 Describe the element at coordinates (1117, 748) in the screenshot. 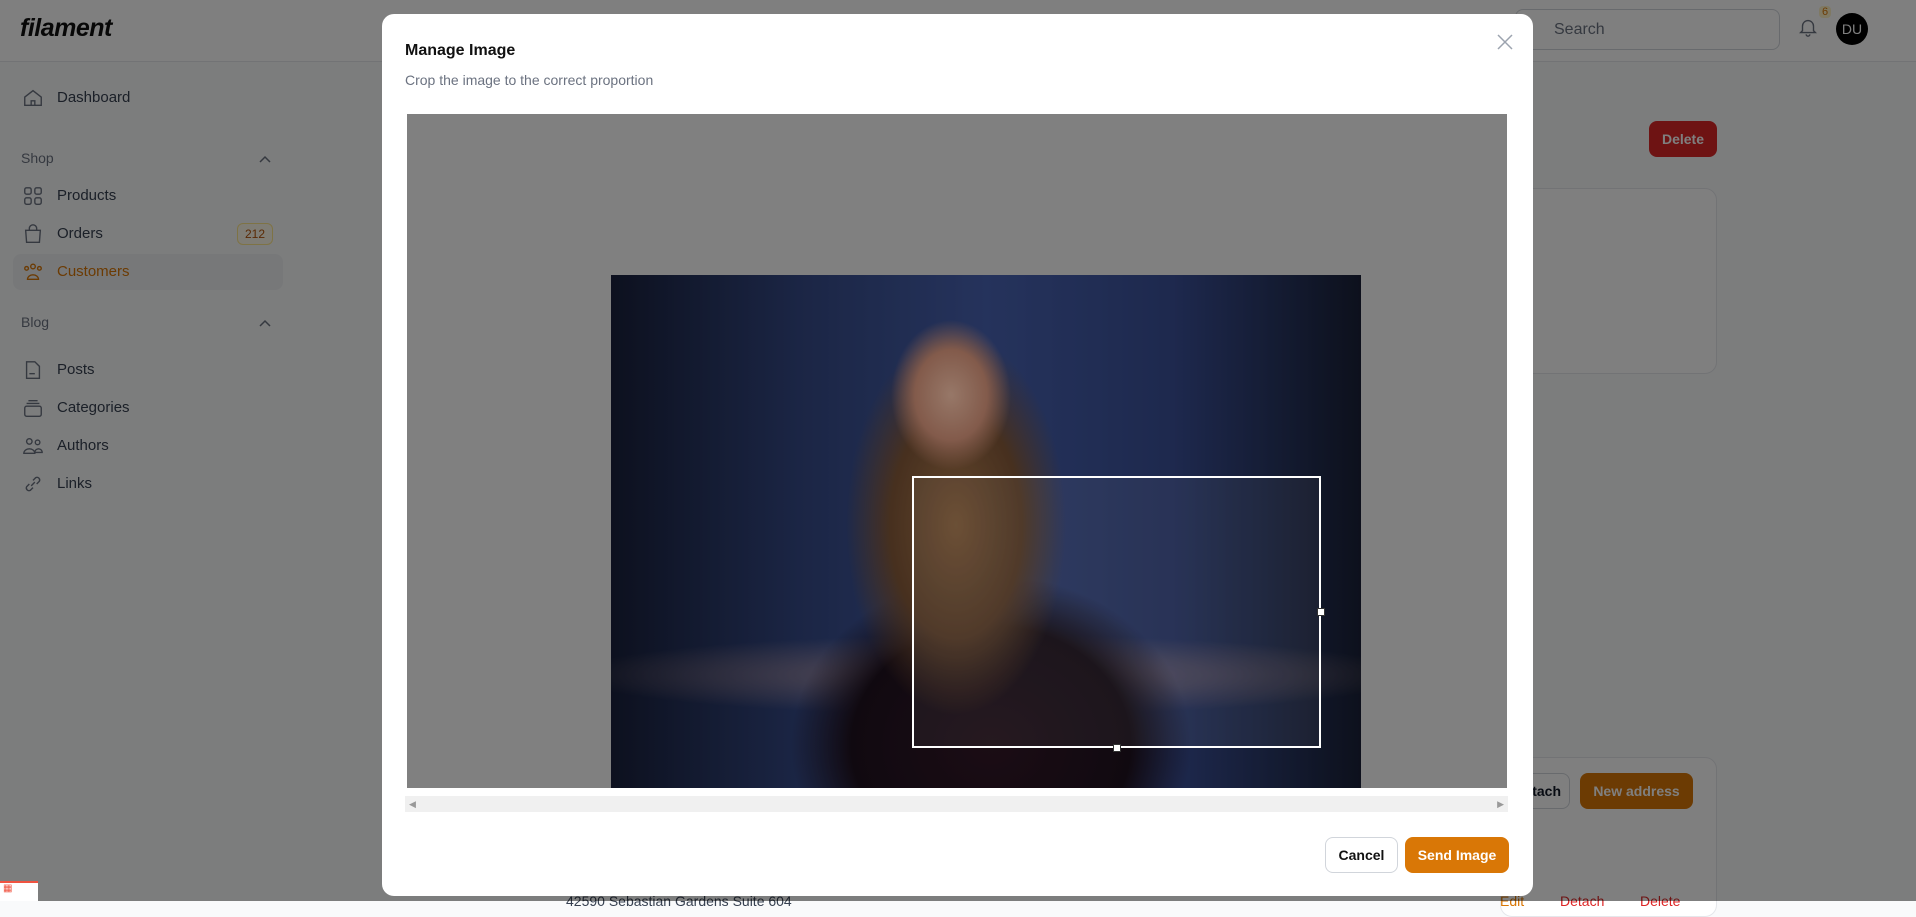

I see `crop-handle-bottom` at that location.